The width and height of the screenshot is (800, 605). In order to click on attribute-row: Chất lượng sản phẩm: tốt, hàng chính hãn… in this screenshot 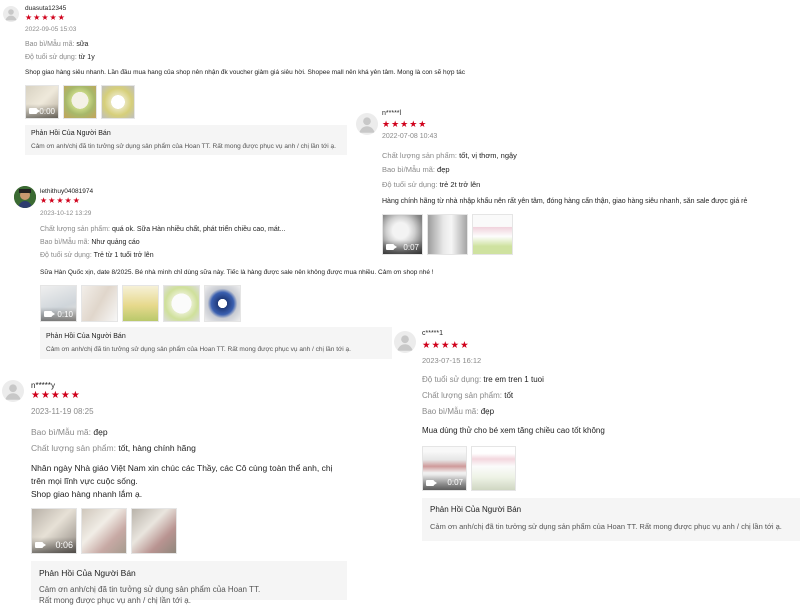, I will do `click(113, 448)`.